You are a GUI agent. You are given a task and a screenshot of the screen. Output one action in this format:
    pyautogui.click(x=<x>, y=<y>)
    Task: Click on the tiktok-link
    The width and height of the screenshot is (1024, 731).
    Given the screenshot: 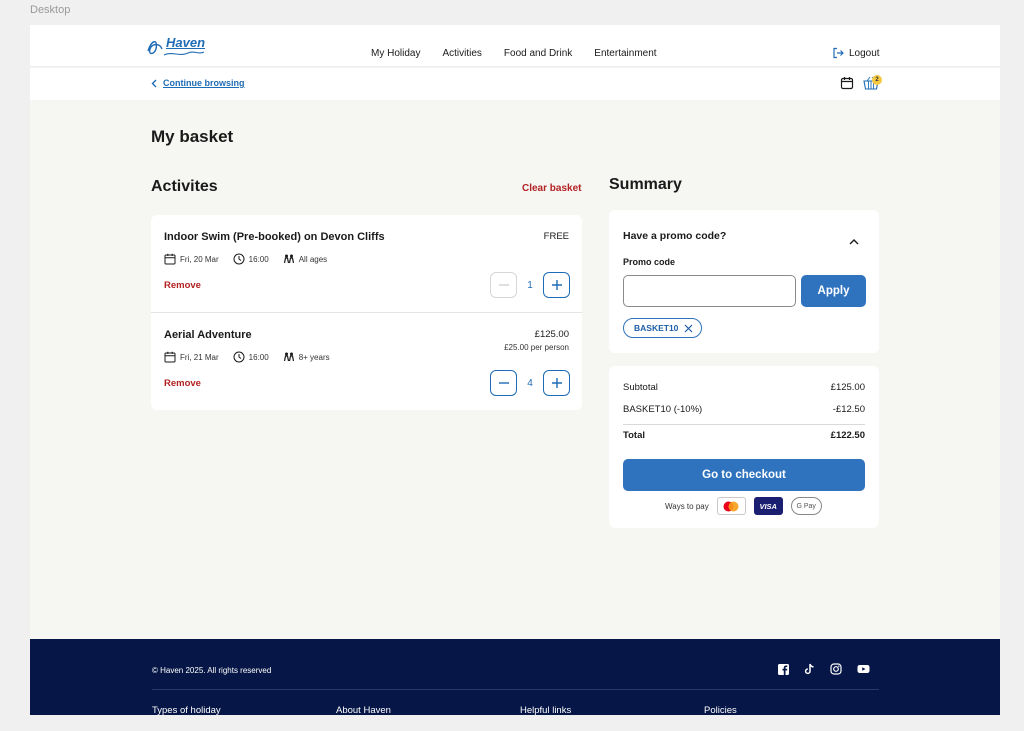 What is the action you would take?
    pyautogui.click(x=809, y=669)
    